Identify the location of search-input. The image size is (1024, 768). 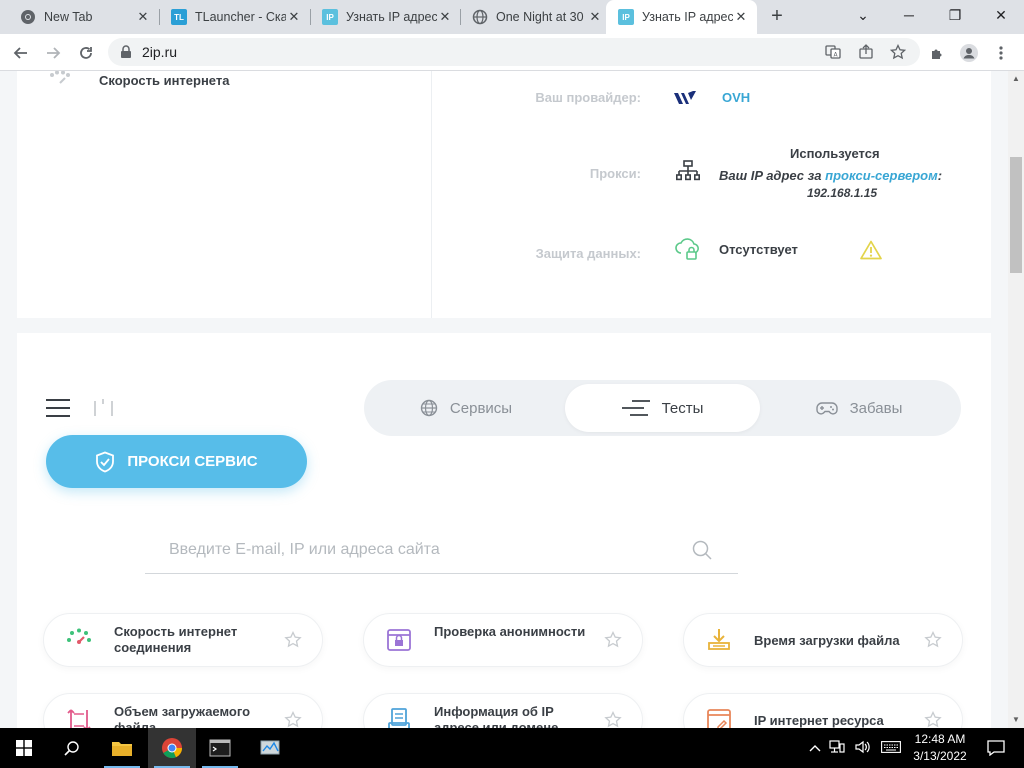
(415, 550).